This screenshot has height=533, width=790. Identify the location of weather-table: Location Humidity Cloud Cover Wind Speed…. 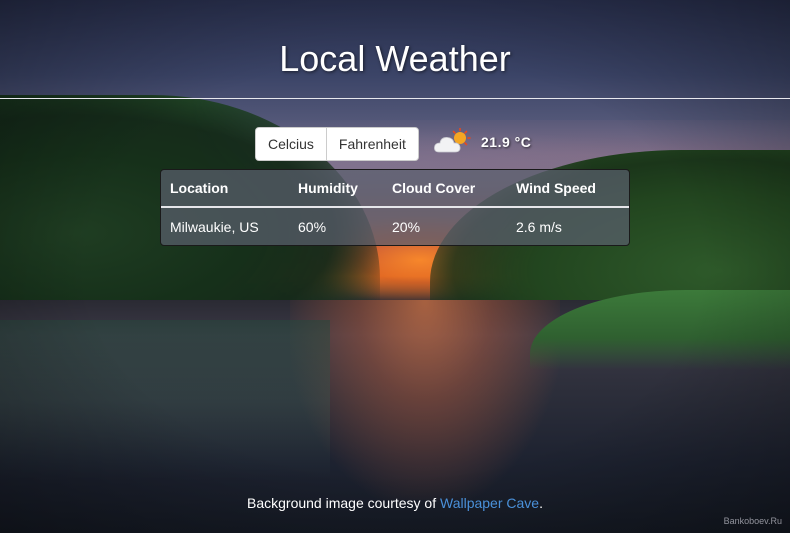
(395, 207).